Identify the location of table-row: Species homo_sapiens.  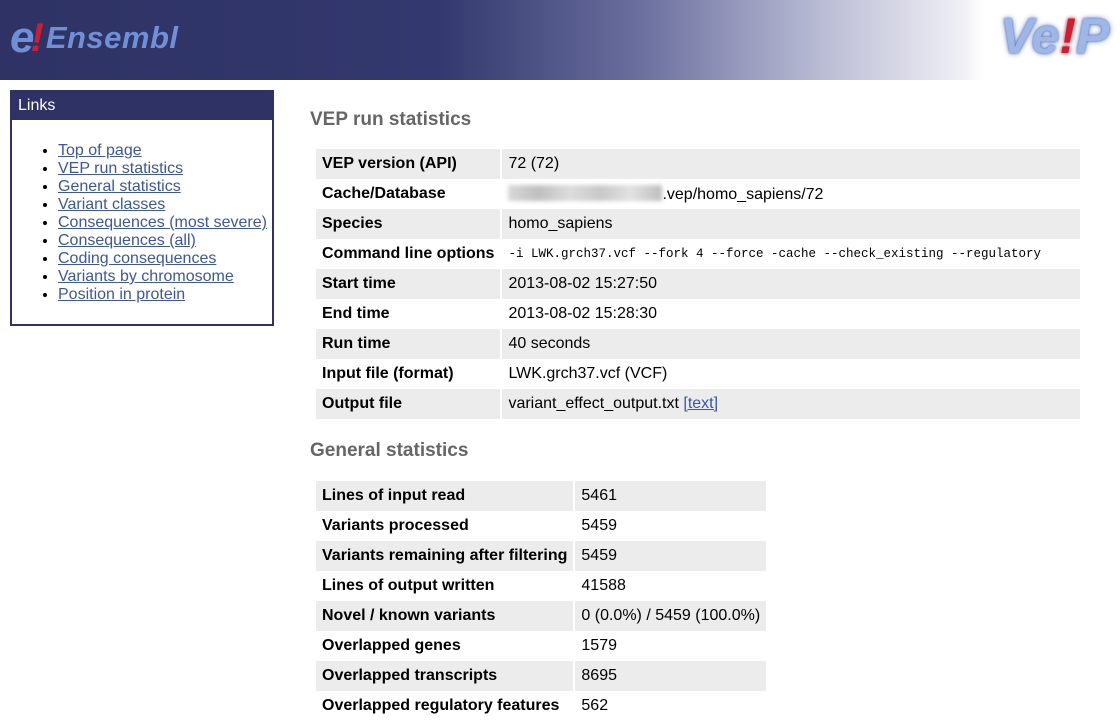
(698, 224).